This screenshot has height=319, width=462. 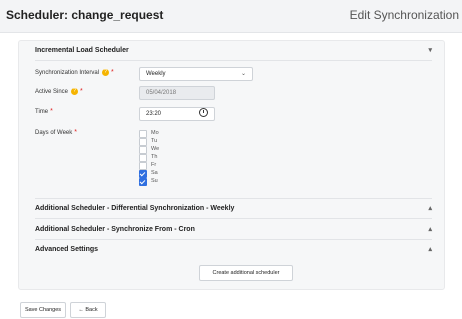 What do you see at coordinates (91, 310) in the screenshot?
I see `back-button-label: Back` at bounding box center [91, 310].